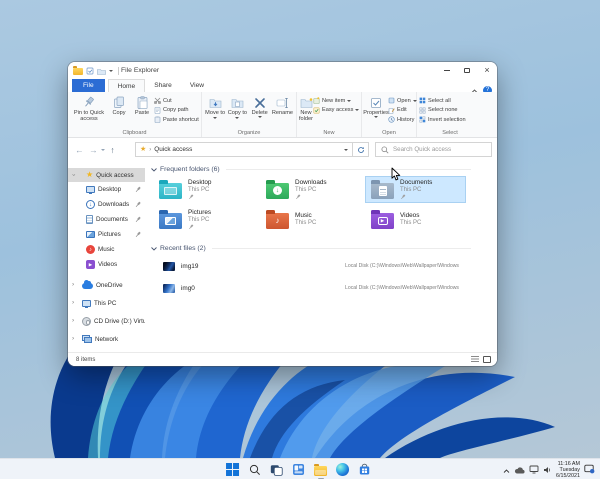 Image resolution: width=600 pixels, height=479 pixels. I want to click on delete-button: Delete, so click(260, 106).